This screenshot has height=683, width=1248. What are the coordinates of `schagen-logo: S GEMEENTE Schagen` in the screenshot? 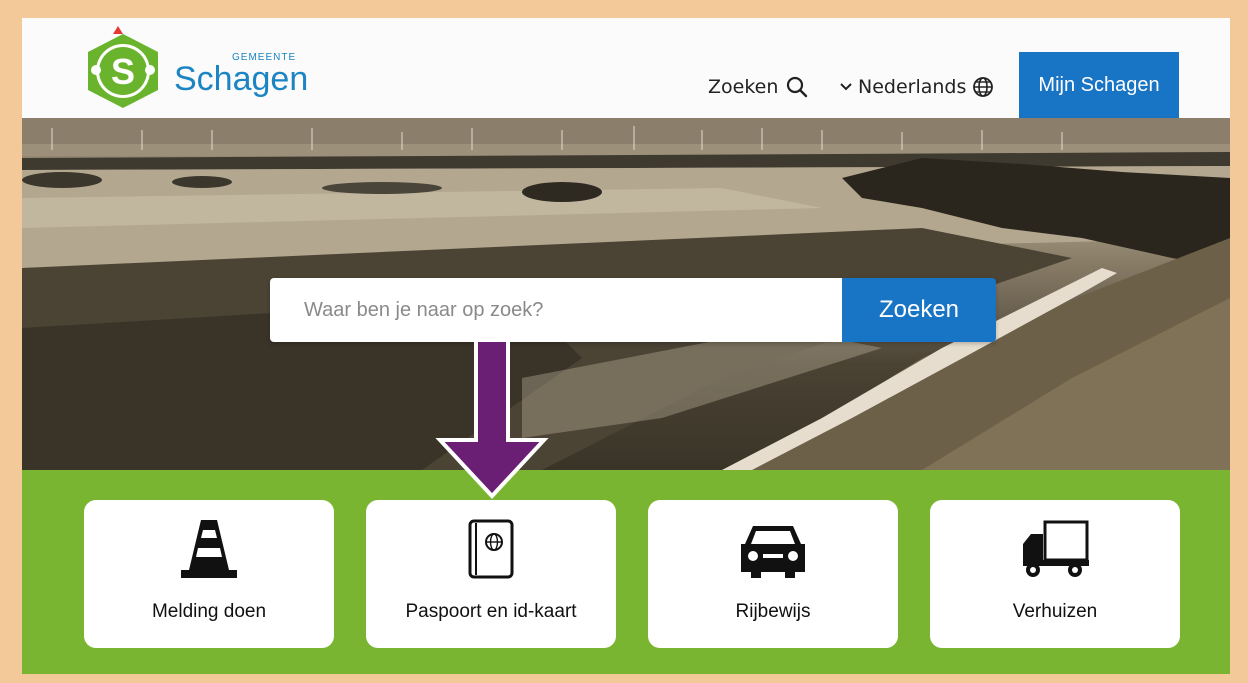 It's located at (197, 67).